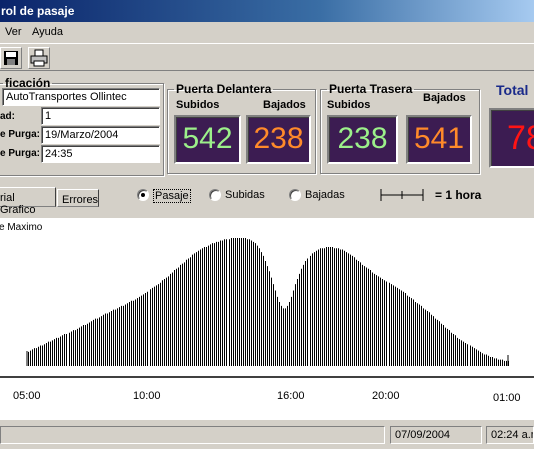 This screenshot has width=534, height=449. I want to click on front-down-counter: 238, so click(278, 139).